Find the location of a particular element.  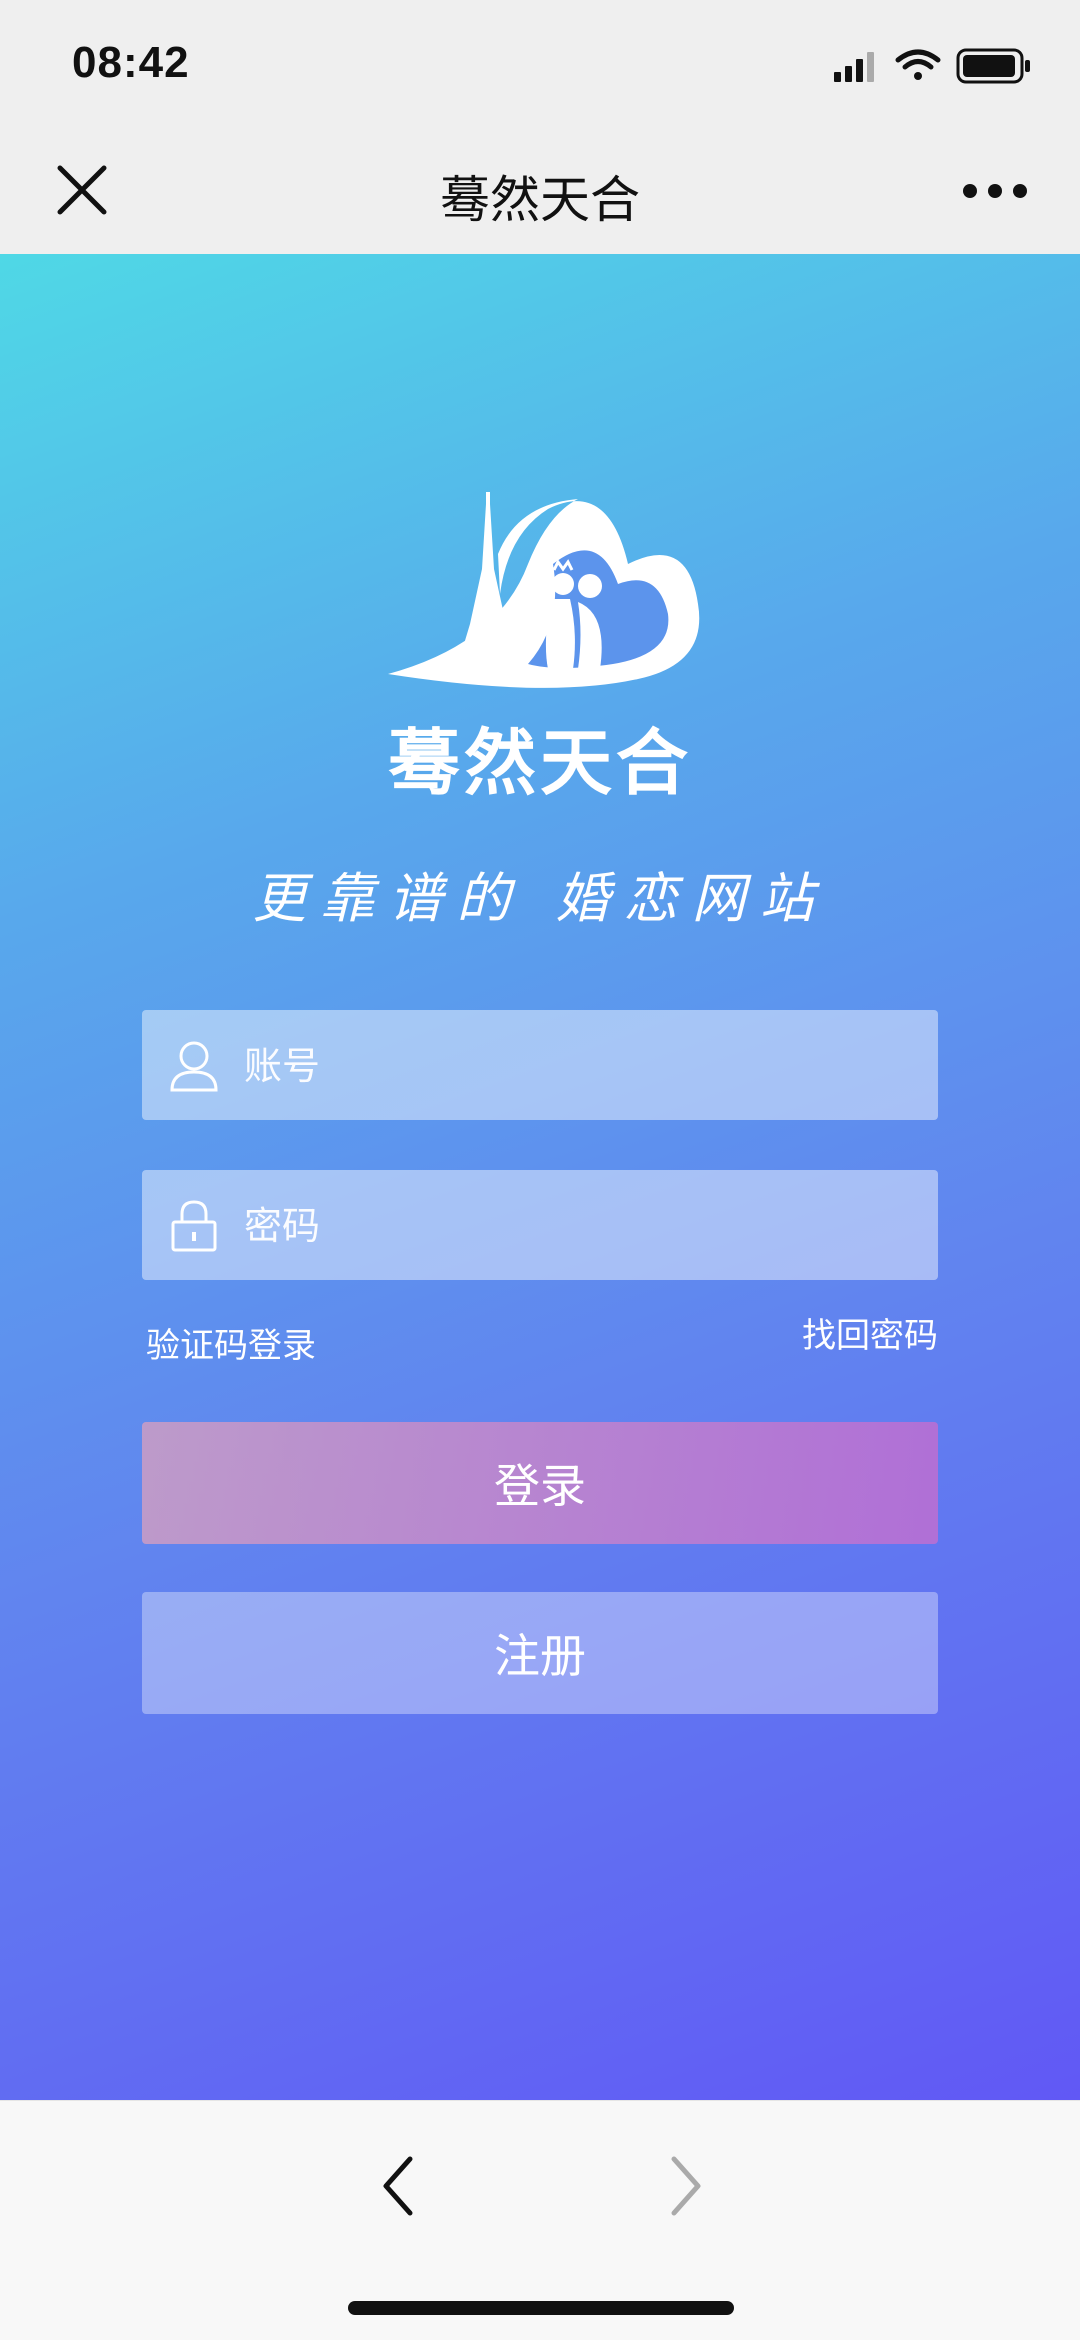

forward-arrow-icon is located at coordinates (686, 2186).